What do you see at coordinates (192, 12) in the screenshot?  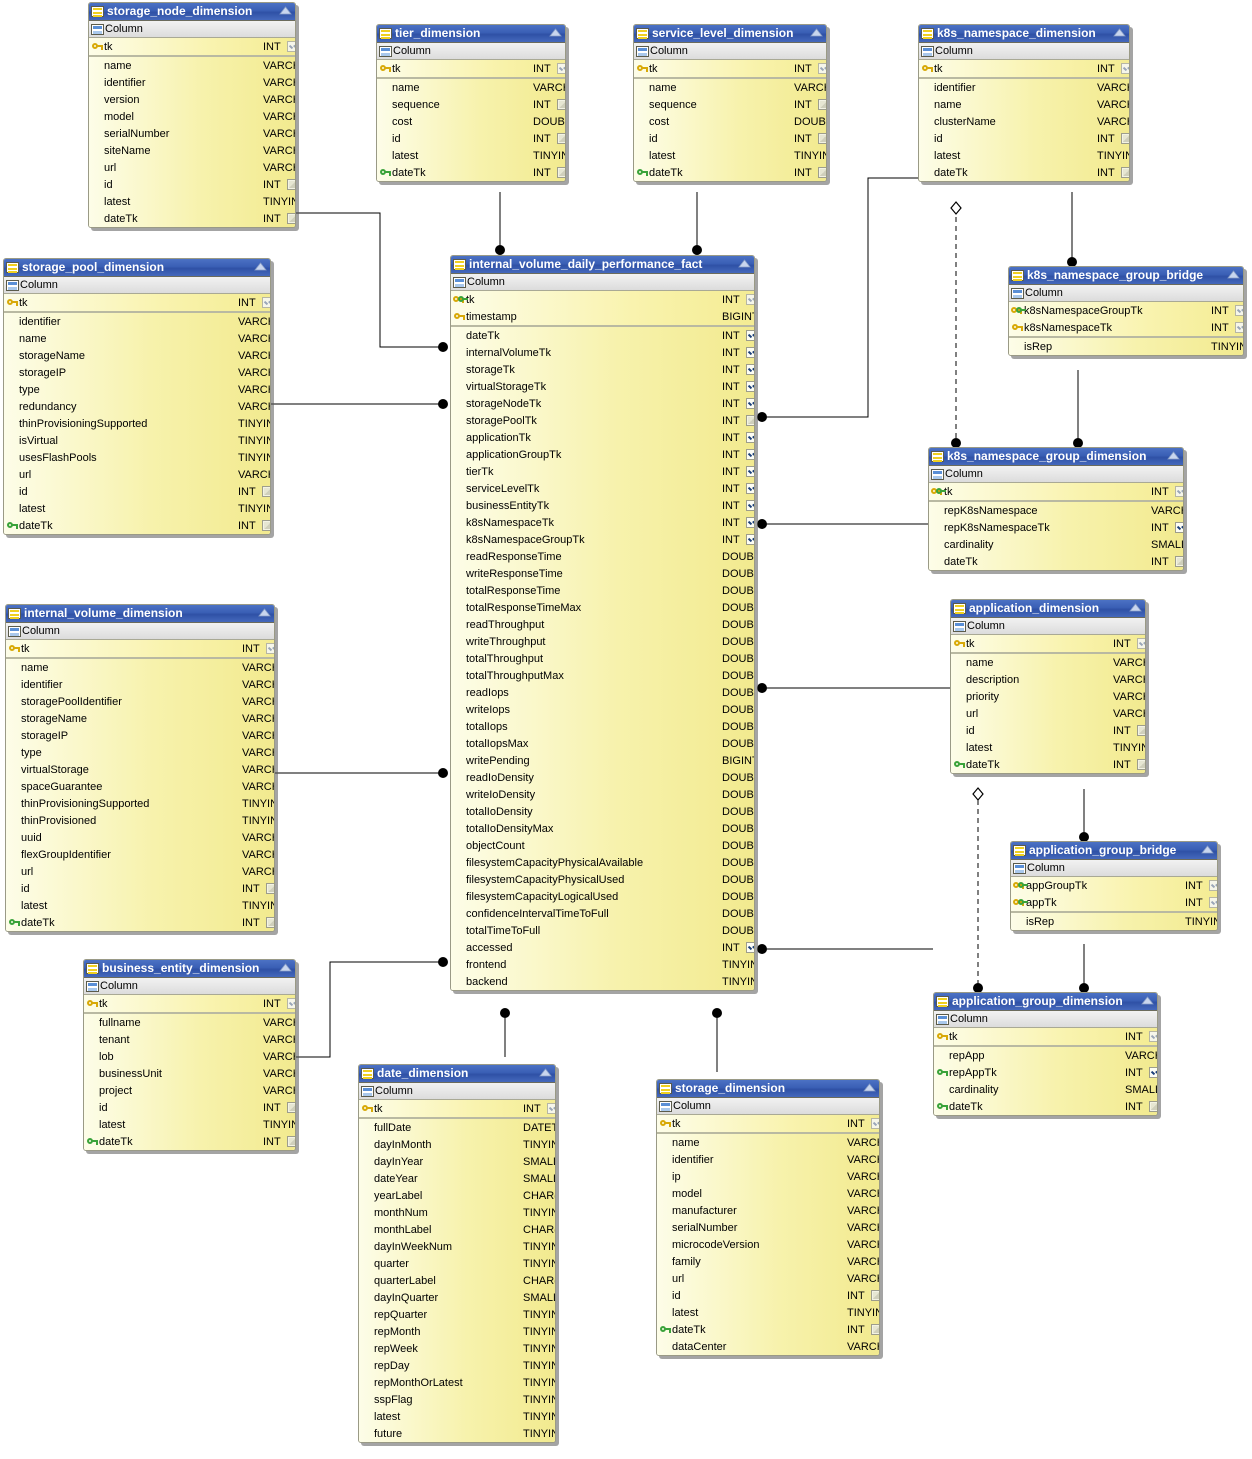 I see `table-titlebar: storage_node_dimension` at bounding box center [192, 12].